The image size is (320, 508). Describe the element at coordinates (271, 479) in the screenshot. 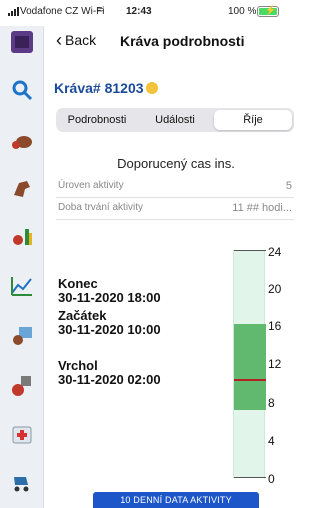

I see `gauge-tick-label: 0` at that location.